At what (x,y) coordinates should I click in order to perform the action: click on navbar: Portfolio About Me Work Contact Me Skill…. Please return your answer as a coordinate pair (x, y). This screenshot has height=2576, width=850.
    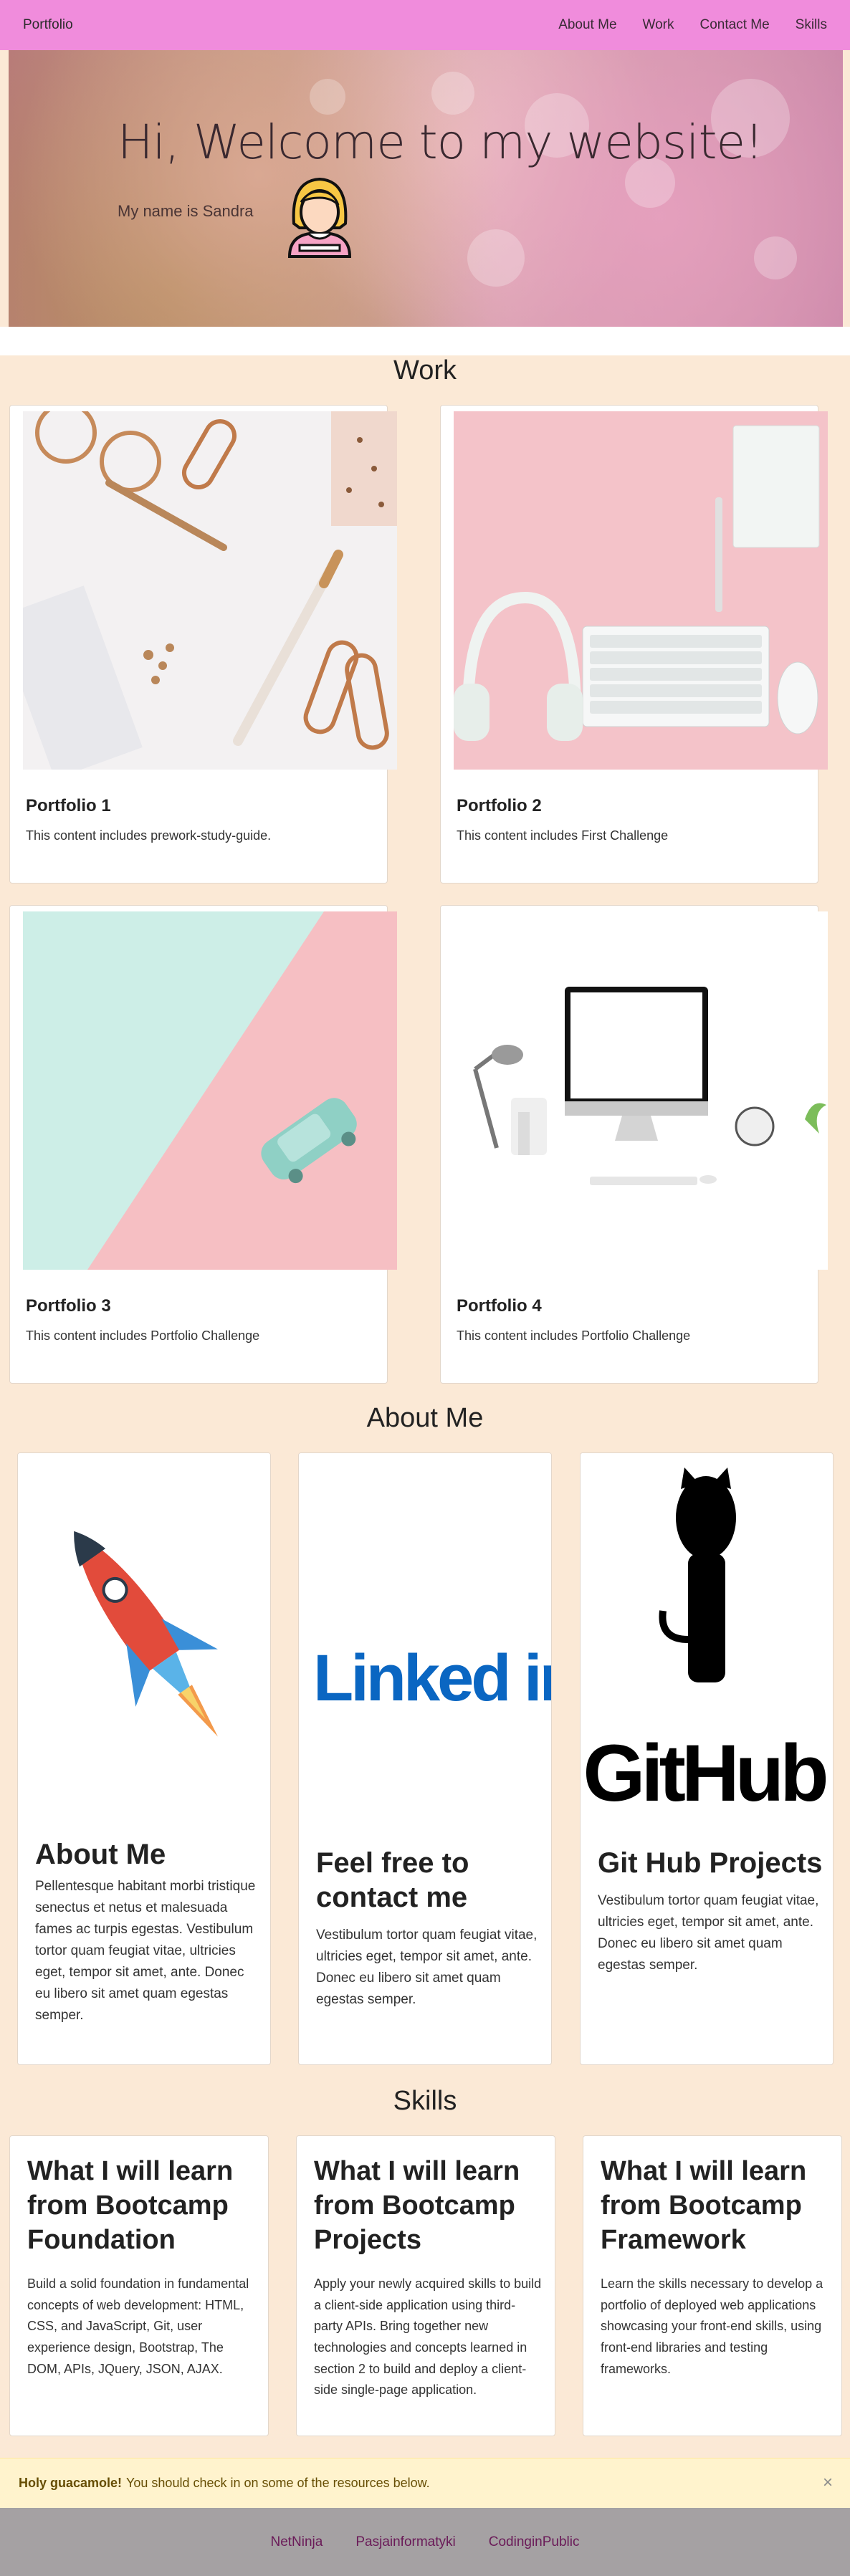
    Looking at the image, I should click on (425, 25).